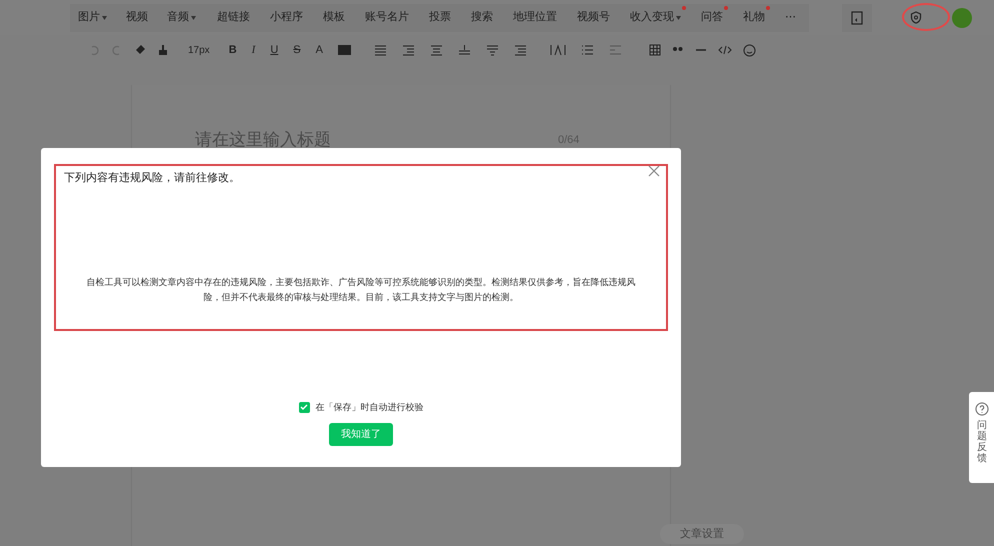 This screenshot has width=994, height=546. What do you see at coordinates (654, 50) in the screenshot?
I see `table-icon` at bounding box center [654, 50].